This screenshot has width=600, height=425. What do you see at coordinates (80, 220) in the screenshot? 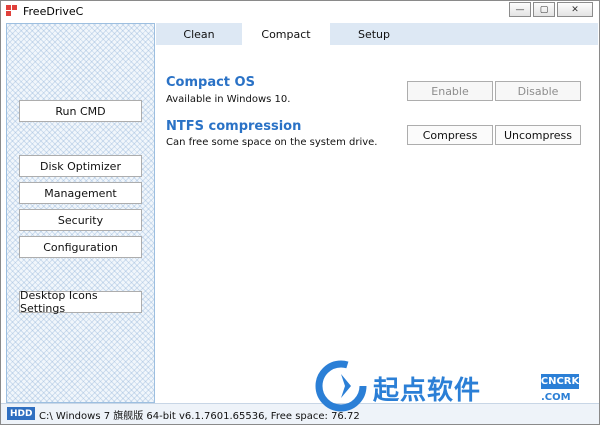
I see `security-button: Security` at bounding box center [80, 220].